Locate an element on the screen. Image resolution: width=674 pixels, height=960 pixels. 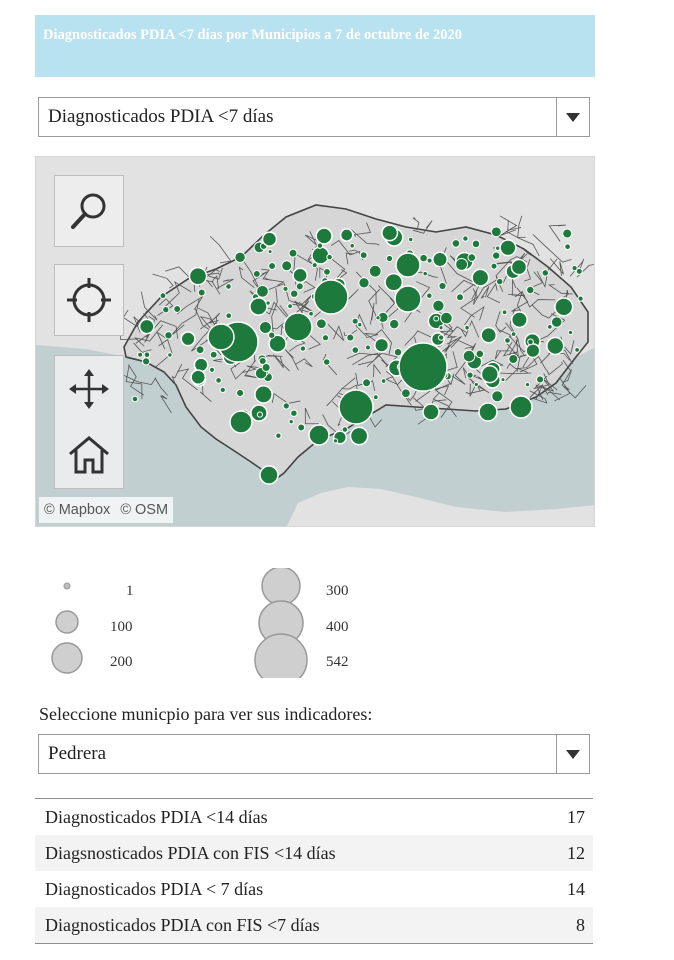
indicator-dropdown-arrow is located at coordinates (572, 117).